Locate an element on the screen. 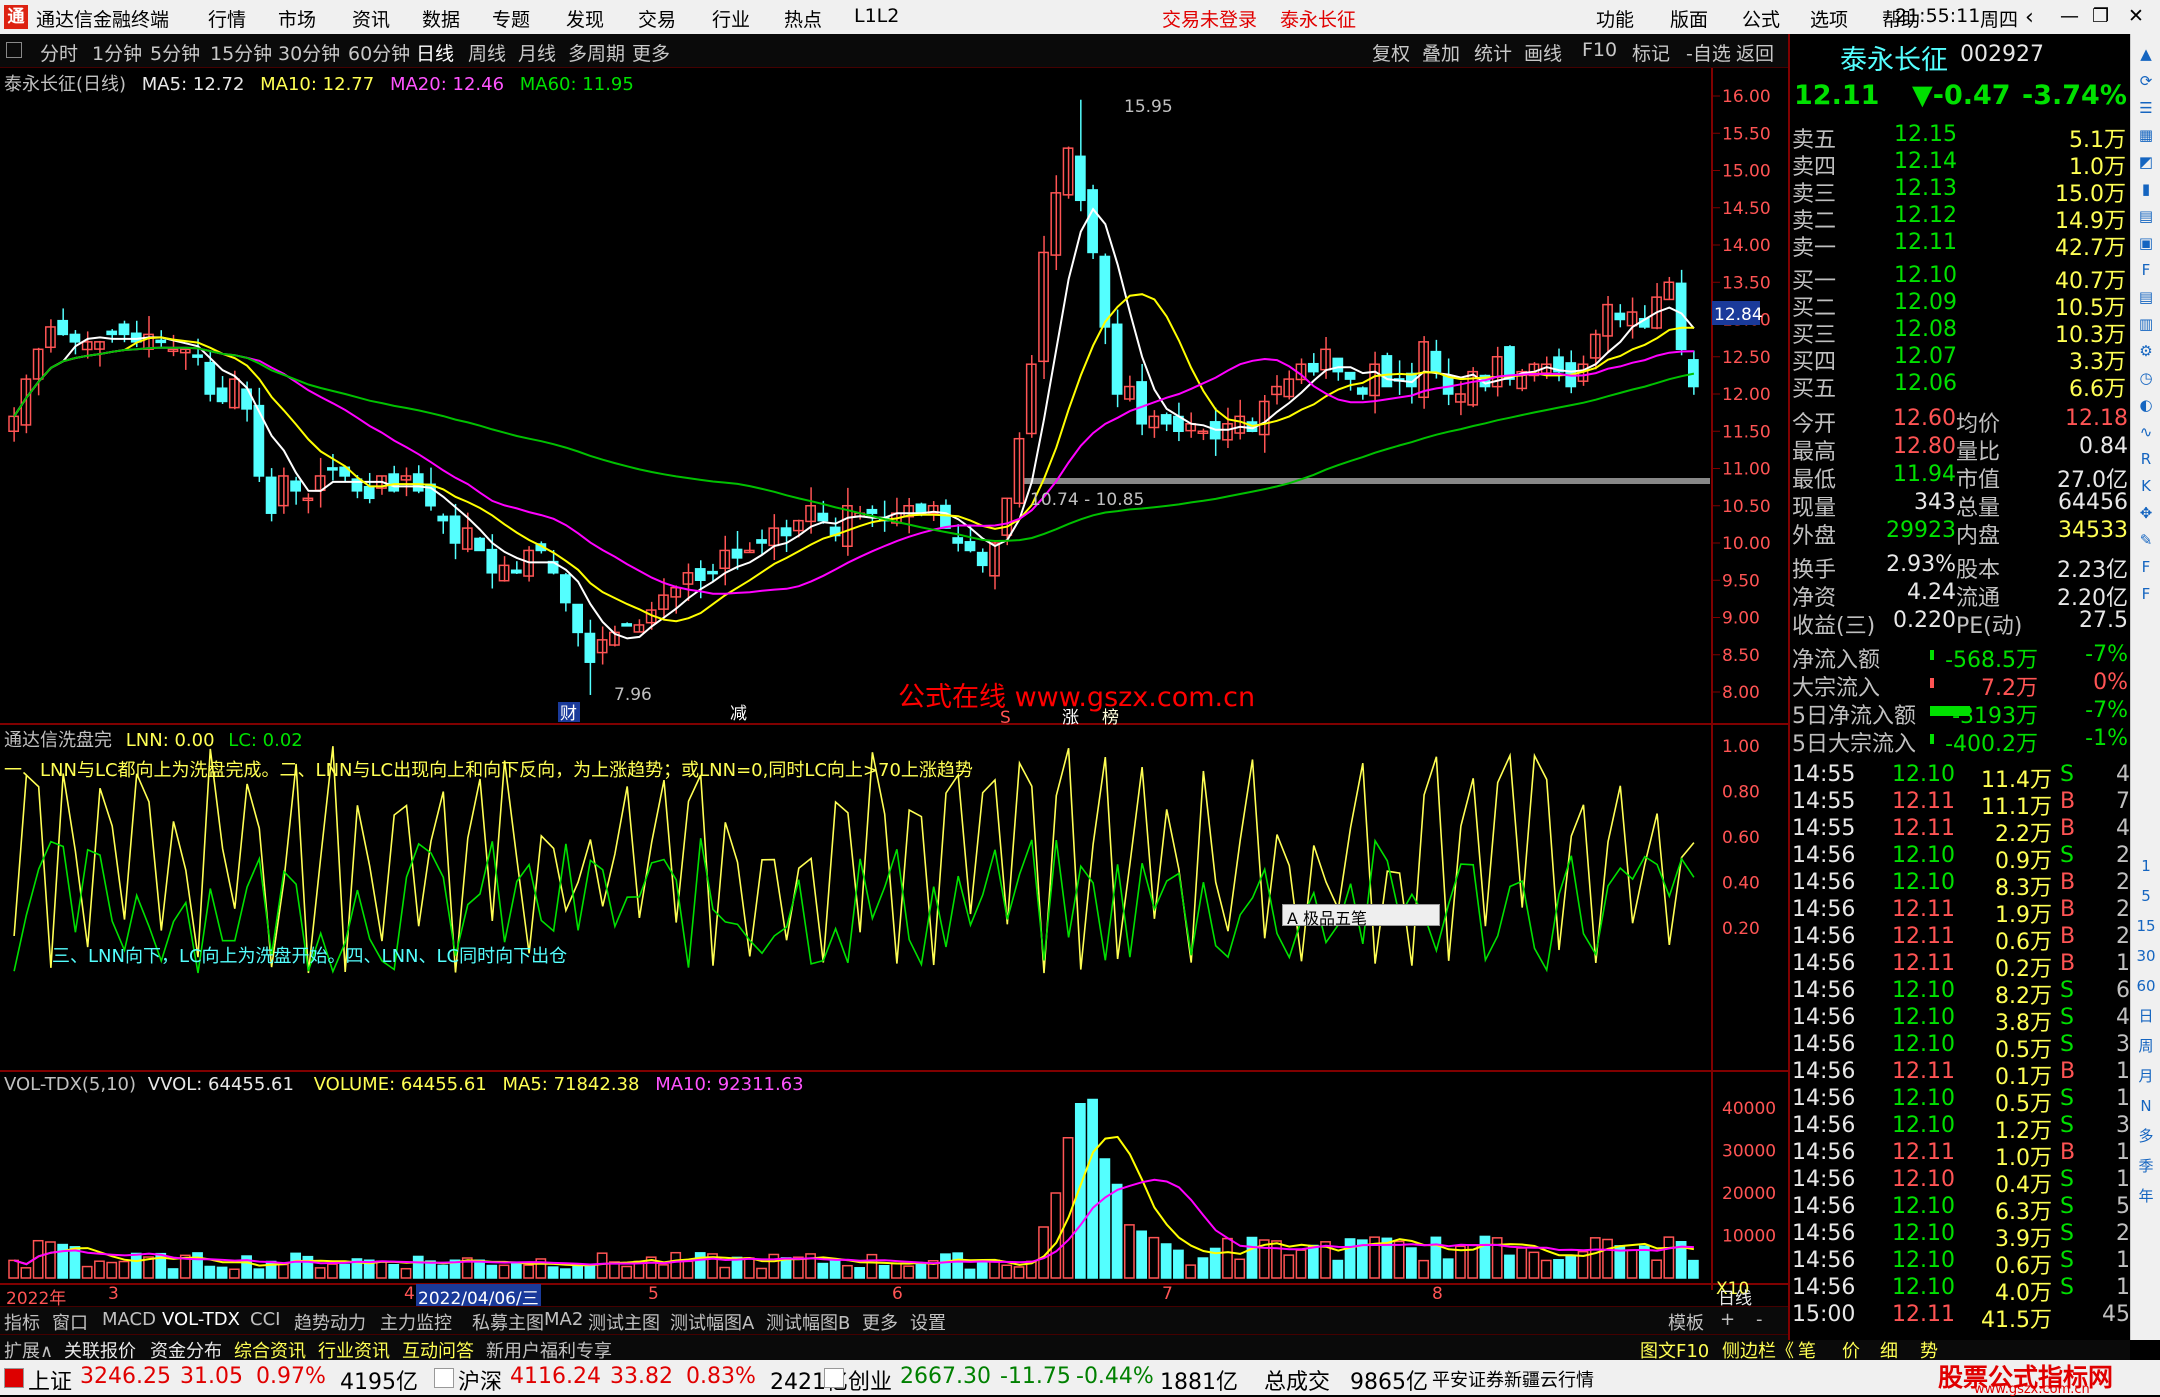 This screenshot has height=1397, width=2160. restore-icon: ❐ is located at coordinates (2100, 16).